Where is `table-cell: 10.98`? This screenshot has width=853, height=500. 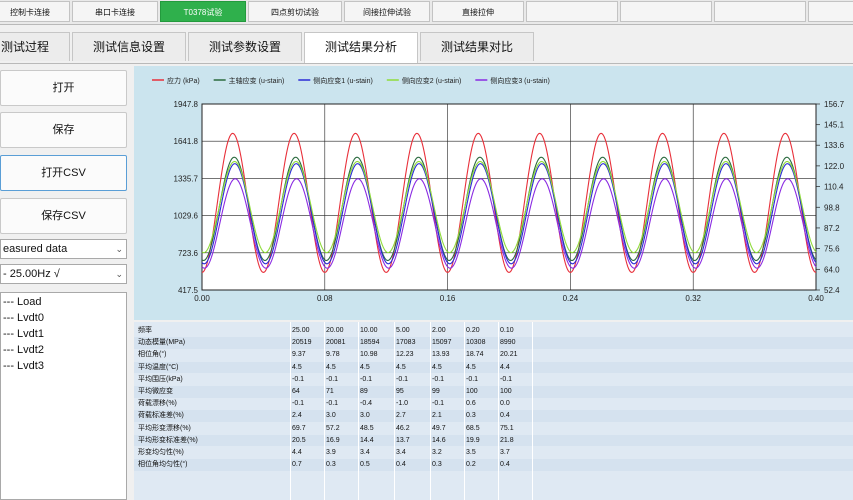 table-cell: 10.98 is located at coordinates (369, 355).